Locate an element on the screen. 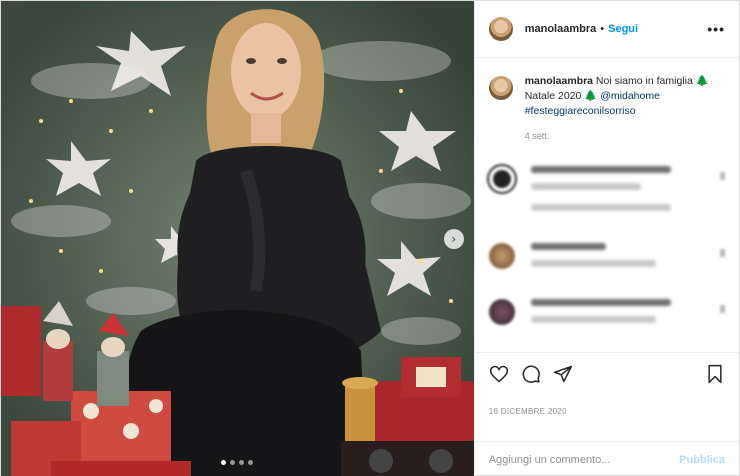 The height and width of the screenshot is (476, 740). caption-mention: @midahome is located at coordinates (630, 96).